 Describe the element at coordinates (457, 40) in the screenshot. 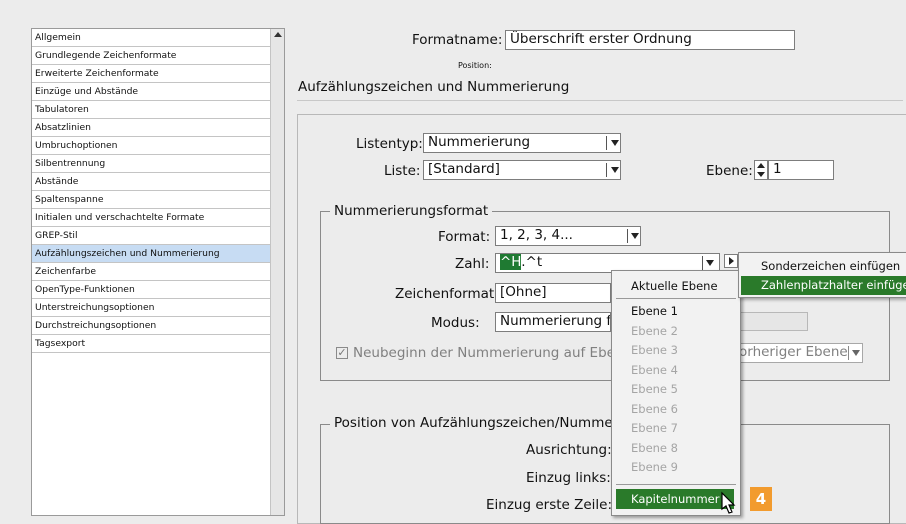

I see `formatname-label: Formatname:` at that location.